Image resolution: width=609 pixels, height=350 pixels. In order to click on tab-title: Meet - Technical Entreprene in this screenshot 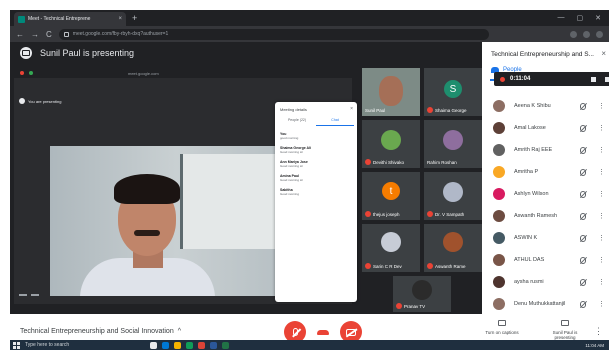, I will do `click(59, 19)`.